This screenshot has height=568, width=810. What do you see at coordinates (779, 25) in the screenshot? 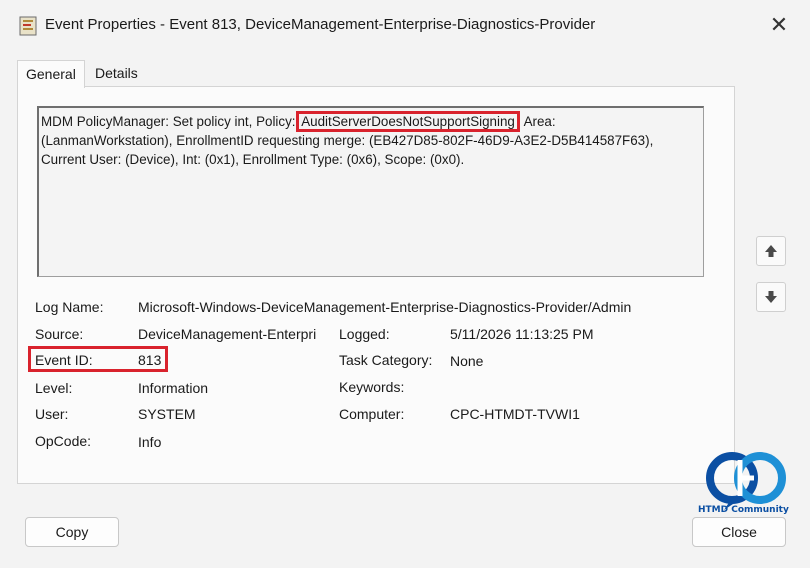
I see `close-icon: ✕` at bounding box center [779, 25].